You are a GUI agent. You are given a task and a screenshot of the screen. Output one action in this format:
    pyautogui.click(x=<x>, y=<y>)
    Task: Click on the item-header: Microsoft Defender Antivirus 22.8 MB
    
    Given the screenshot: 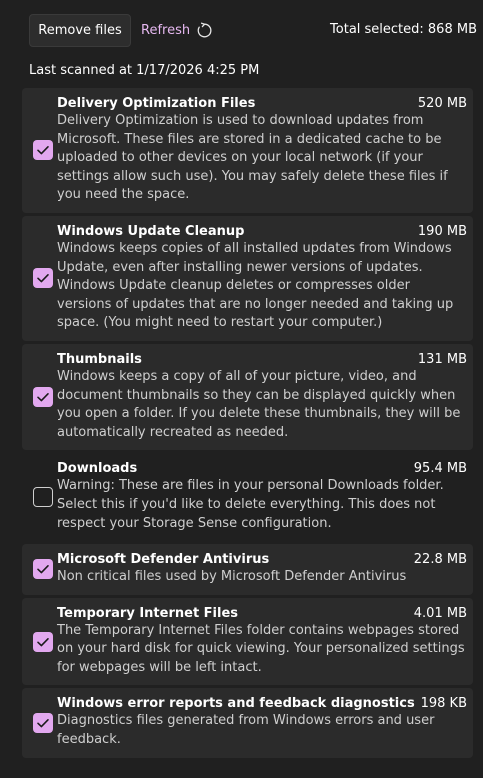 What is the action you would take?
    pyautogui.click(x=262, y=559)
    